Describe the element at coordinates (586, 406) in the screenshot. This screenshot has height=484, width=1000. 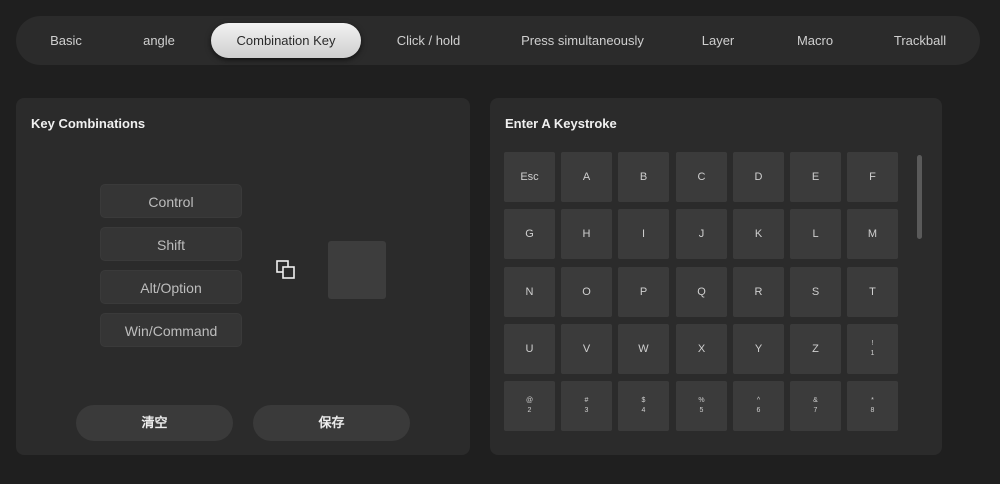
I see `key-button: #3` at that location.